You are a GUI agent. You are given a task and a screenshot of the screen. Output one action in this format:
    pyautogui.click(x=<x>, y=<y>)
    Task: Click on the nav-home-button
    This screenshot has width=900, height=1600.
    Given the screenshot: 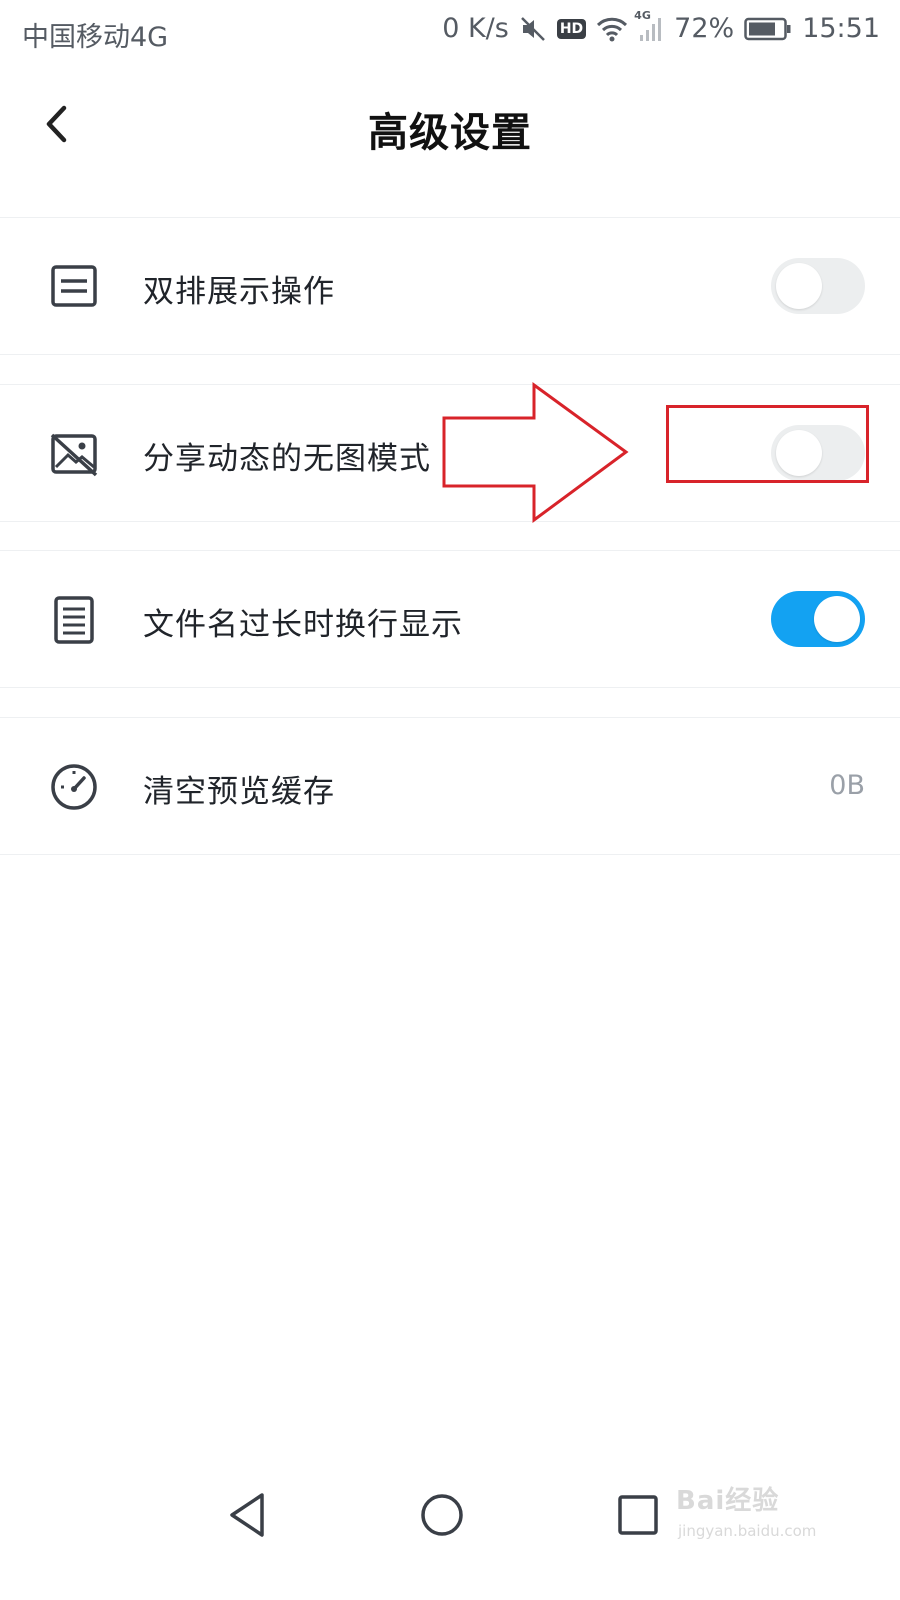 What is the action you would take?
    pyautogui.click(x=442, y=1515)
    